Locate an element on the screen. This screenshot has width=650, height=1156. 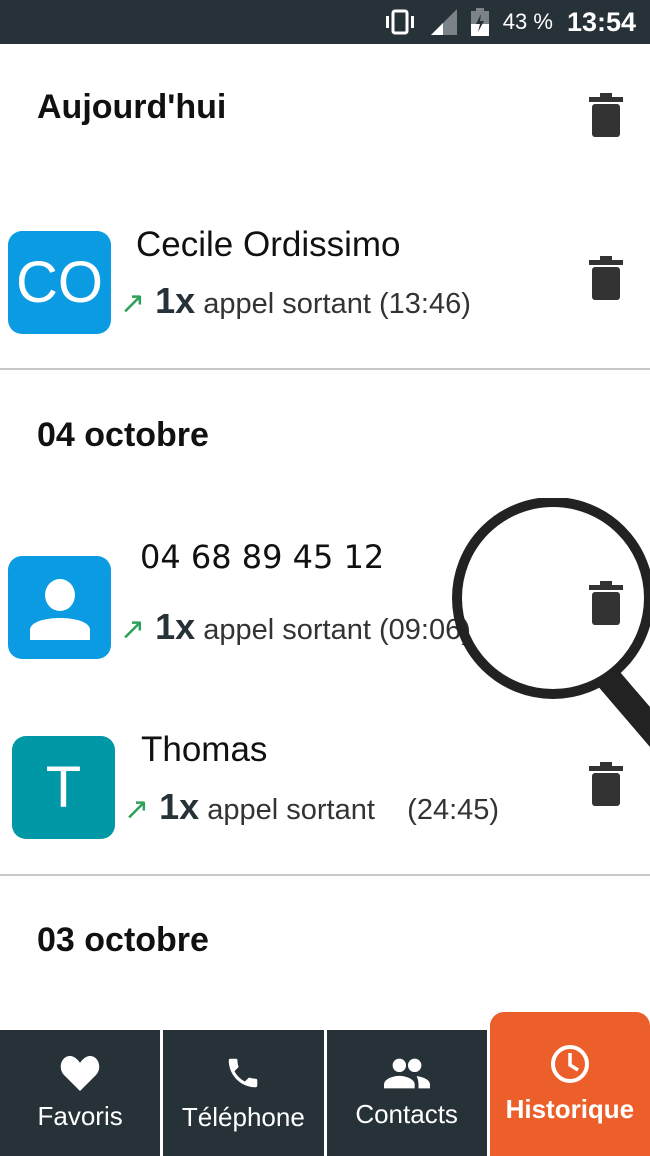
clock-icon is located at coordinates (569, 1063).